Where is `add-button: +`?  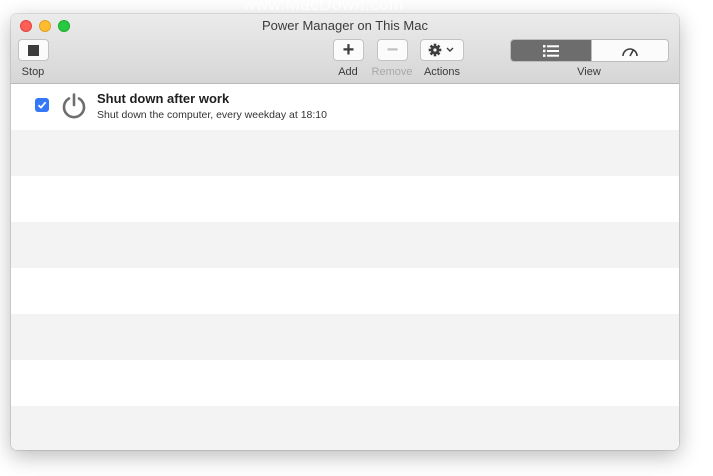
add-button: + is located at coordinates (348, 50).